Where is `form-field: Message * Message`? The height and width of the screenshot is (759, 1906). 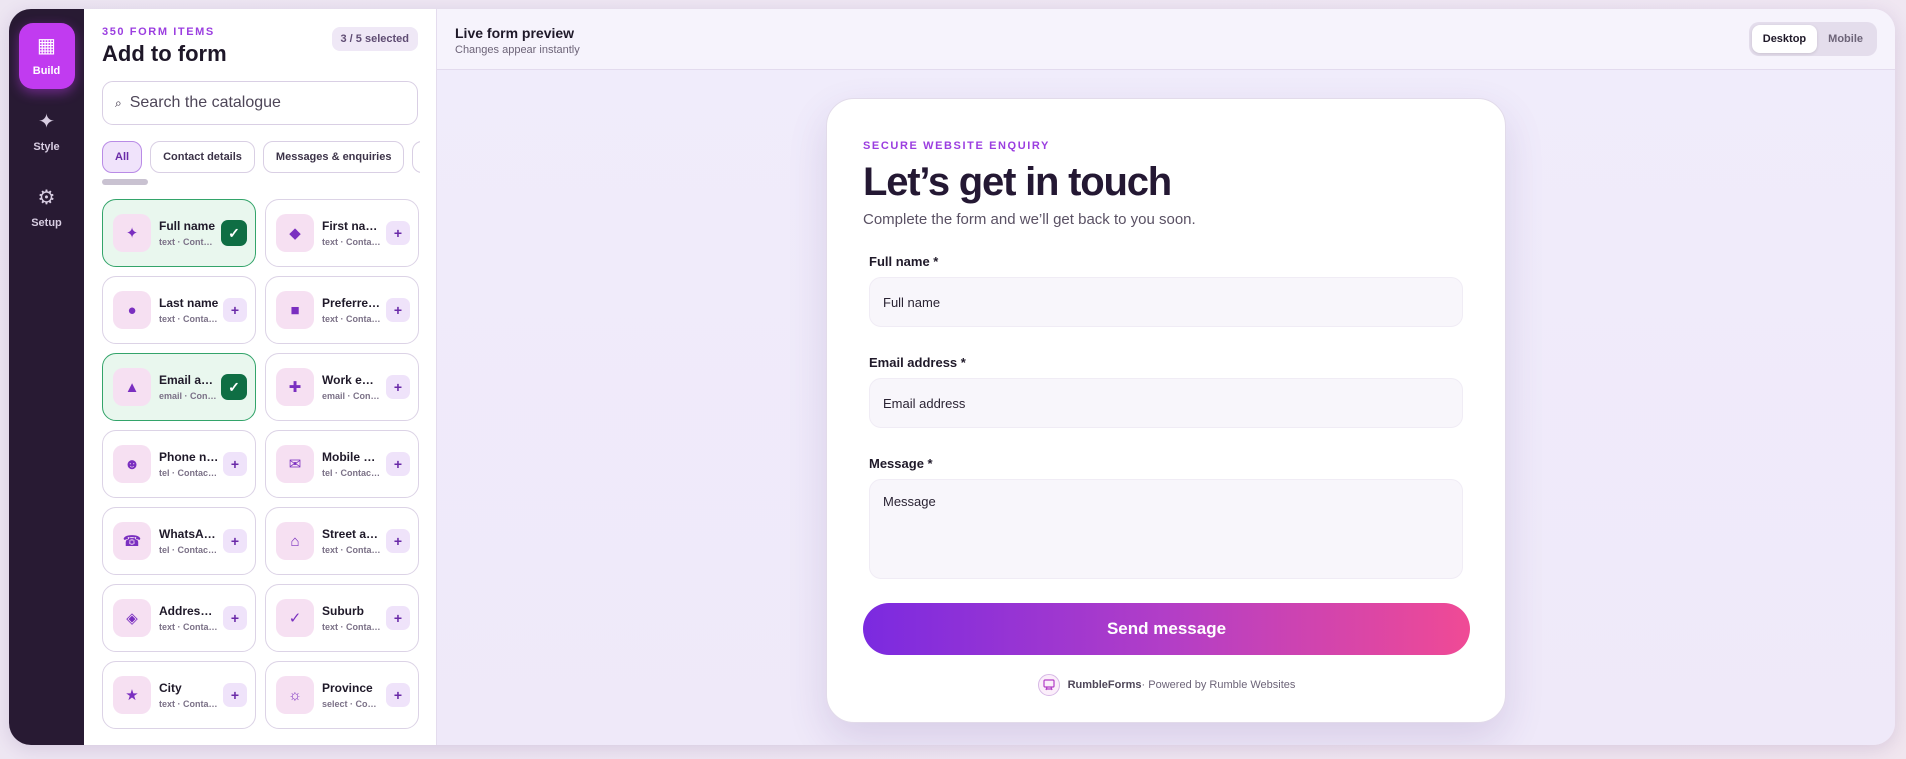 form-field: Message * Message is located at coordinates (1166, 517).